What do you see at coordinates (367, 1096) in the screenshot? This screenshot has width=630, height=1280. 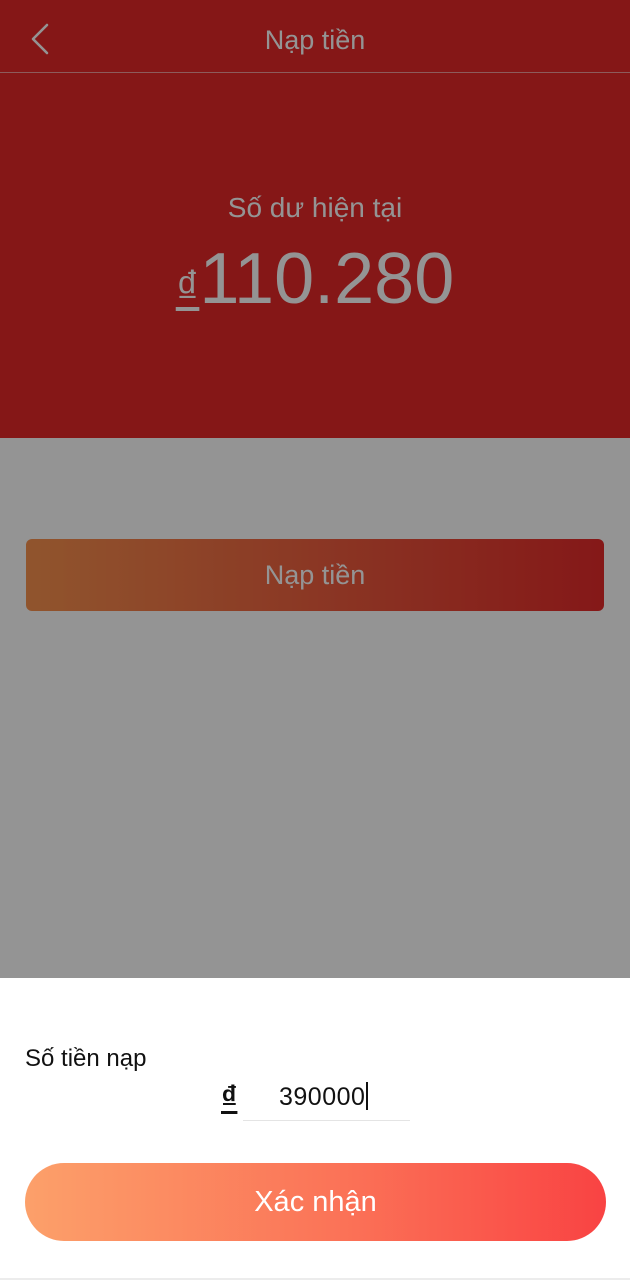 I see `text-cursor` at bounding box center [367, 1096].